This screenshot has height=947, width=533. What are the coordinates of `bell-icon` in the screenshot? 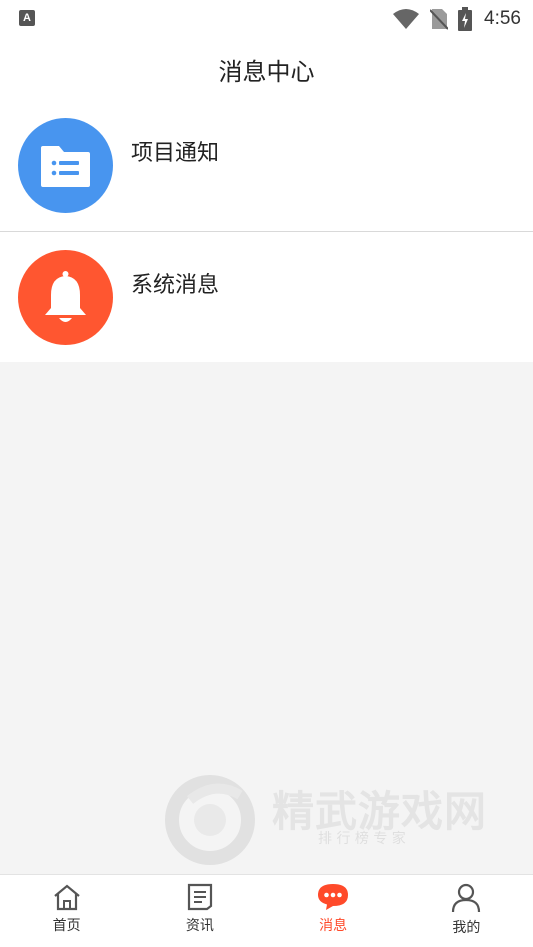 It's located at (65, 296).